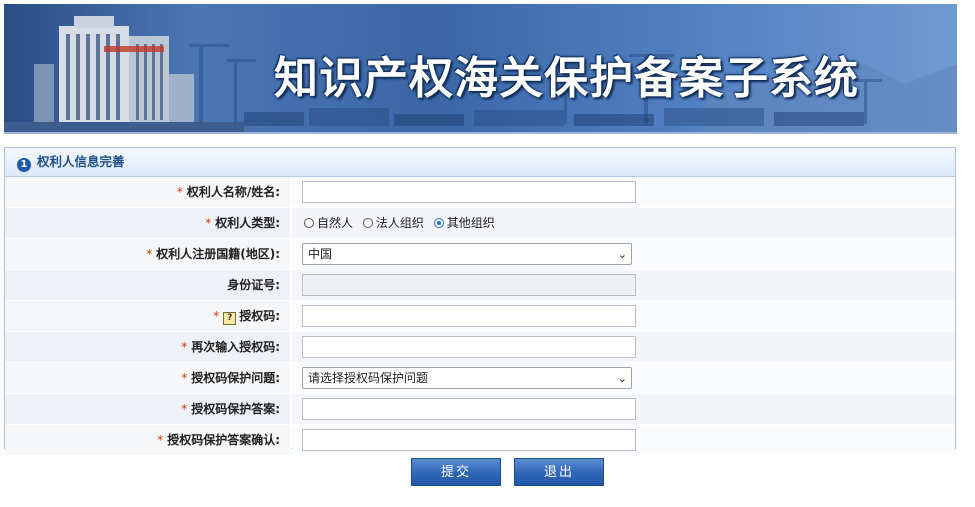 The image size is (975, 507). I want to click on auth-repeat-field-cell, so click(623, 347).